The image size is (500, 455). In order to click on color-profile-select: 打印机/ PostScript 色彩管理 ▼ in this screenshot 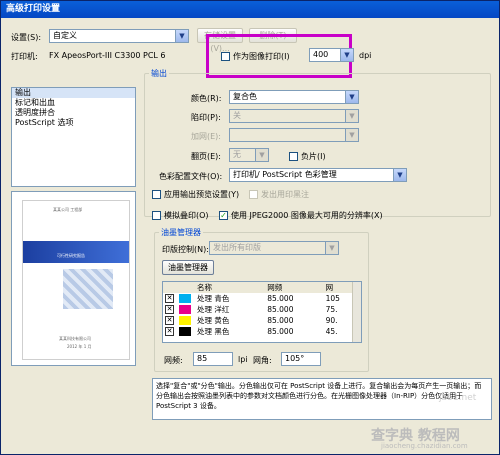, I will do `click(318, 175)`.